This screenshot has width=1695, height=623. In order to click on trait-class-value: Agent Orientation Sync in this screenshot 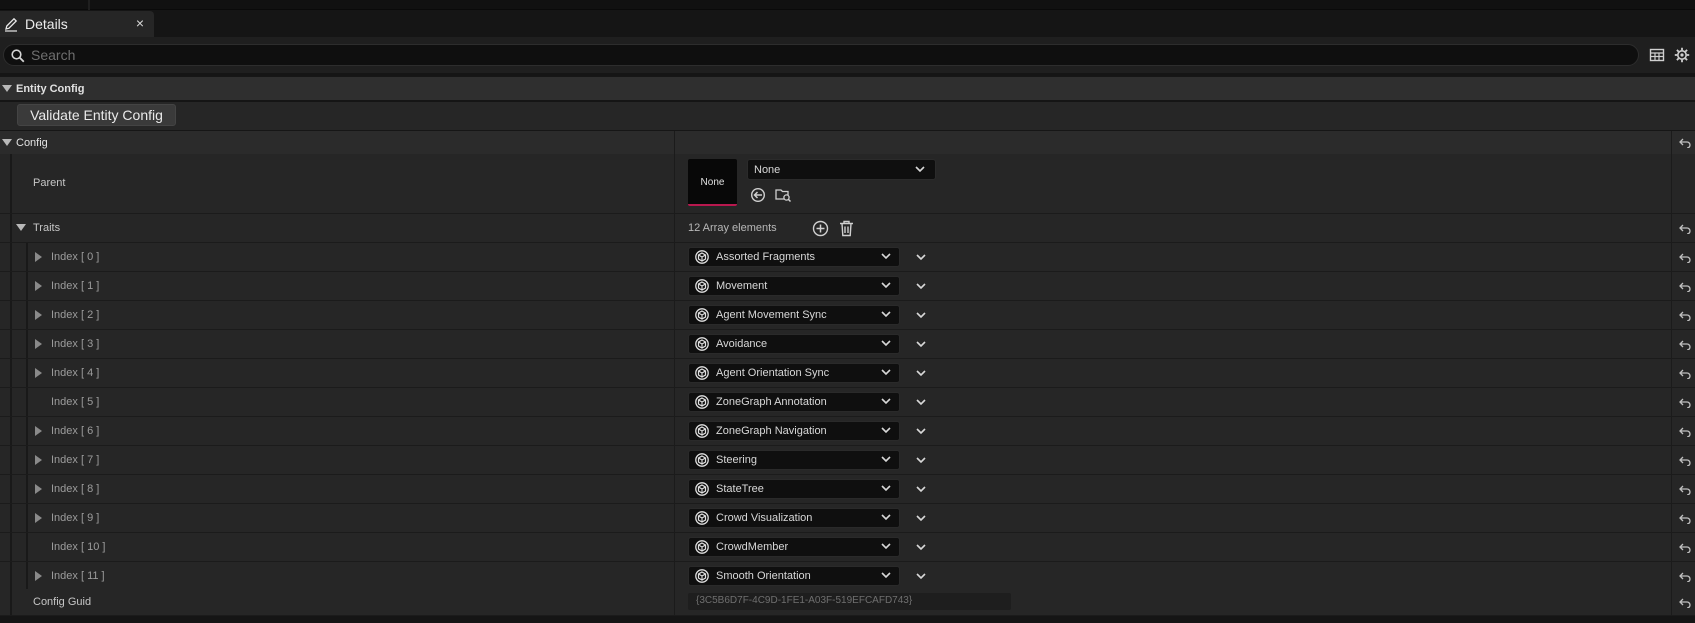, I will do `click(773, 373)`.